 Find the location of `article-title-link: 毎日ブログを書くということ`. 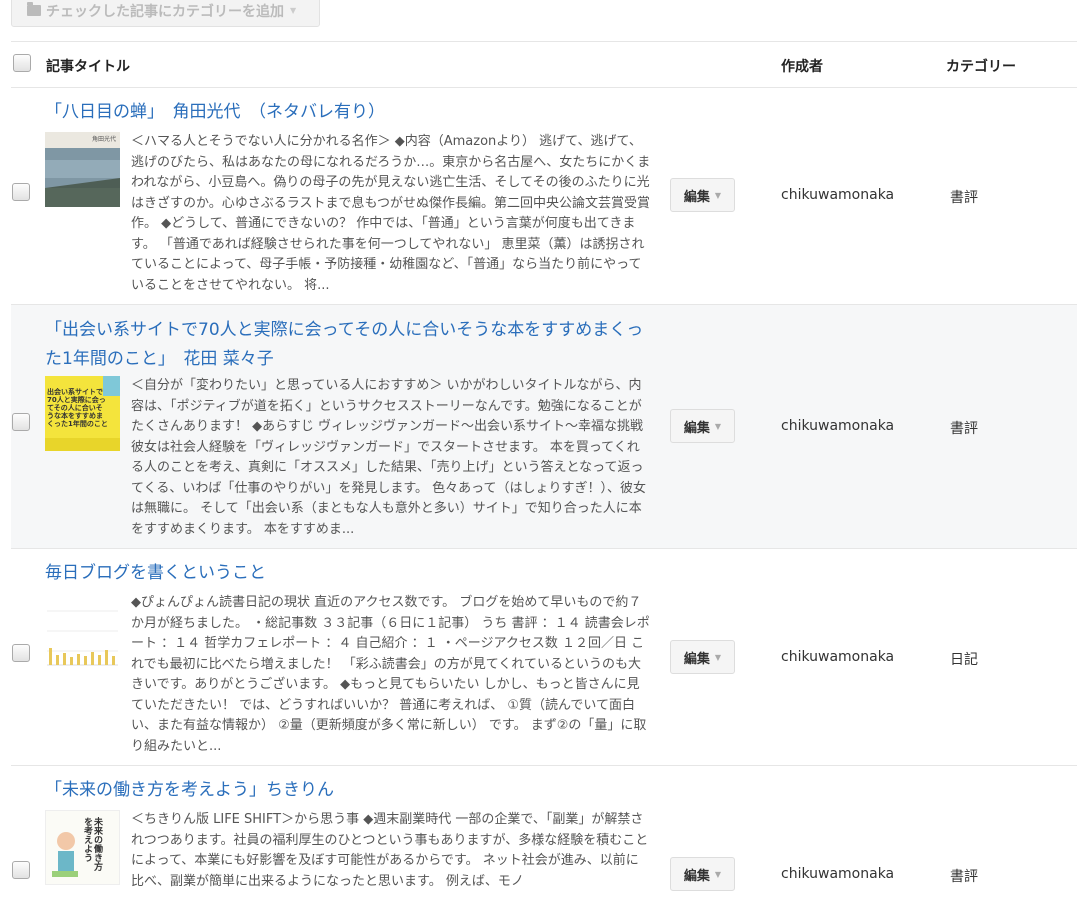

article-title-link: 毎日ブログを書くということ is located at coordinates (350, 573).